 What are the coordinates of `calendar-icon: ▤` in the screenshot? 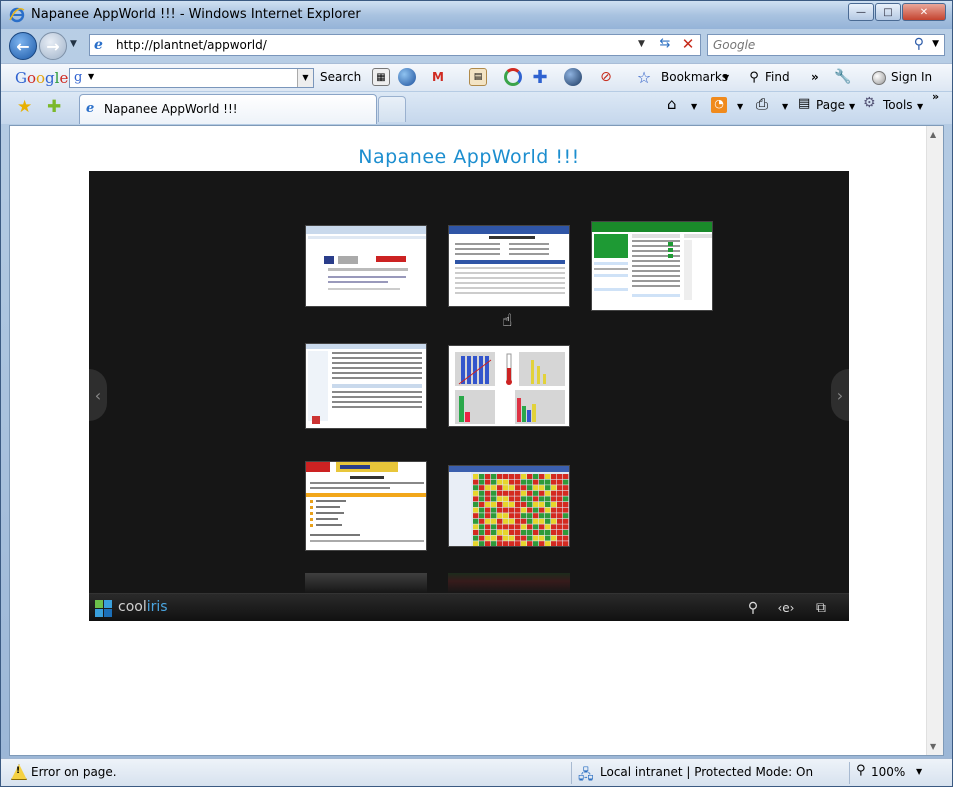 It's located at (478, 77).